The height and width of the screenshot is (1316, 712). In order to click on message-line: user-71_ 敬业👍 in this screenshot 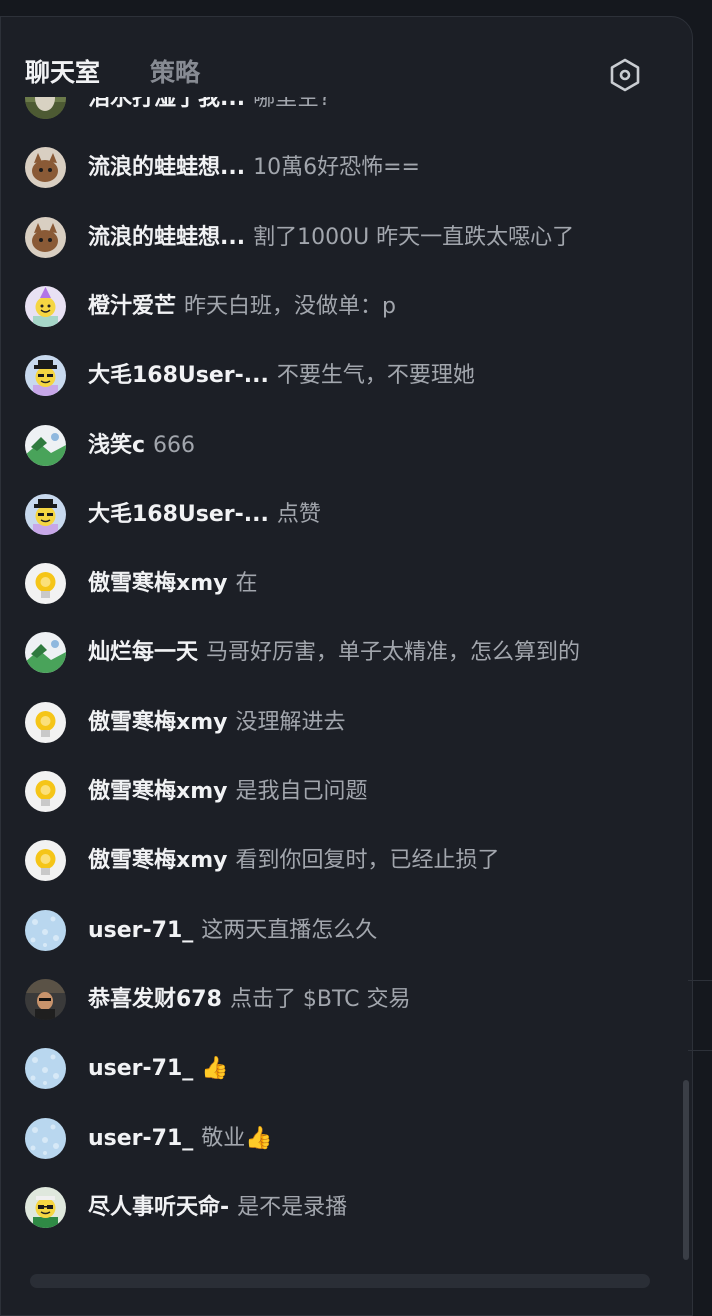, I will do `click(180, 1139)`.